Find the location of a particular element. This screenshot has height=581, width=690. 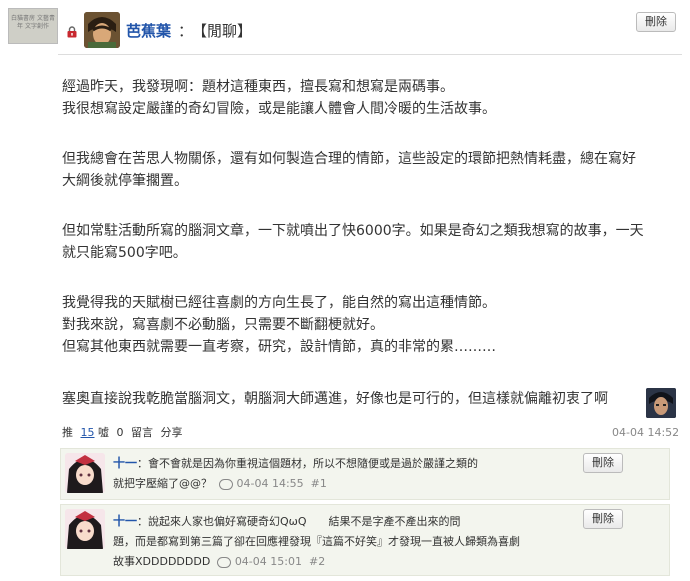

post-line: 大綱後就停筆擱置。 is located at coordinates (125, 181).